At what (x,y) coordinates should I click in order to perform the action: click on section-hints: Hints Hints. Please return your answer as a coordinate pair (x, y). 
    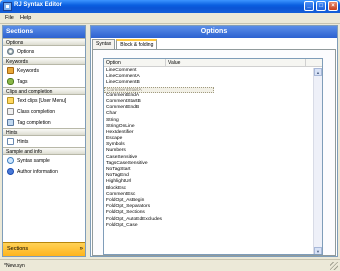
    Looking at the image, I should click on (44, 137).